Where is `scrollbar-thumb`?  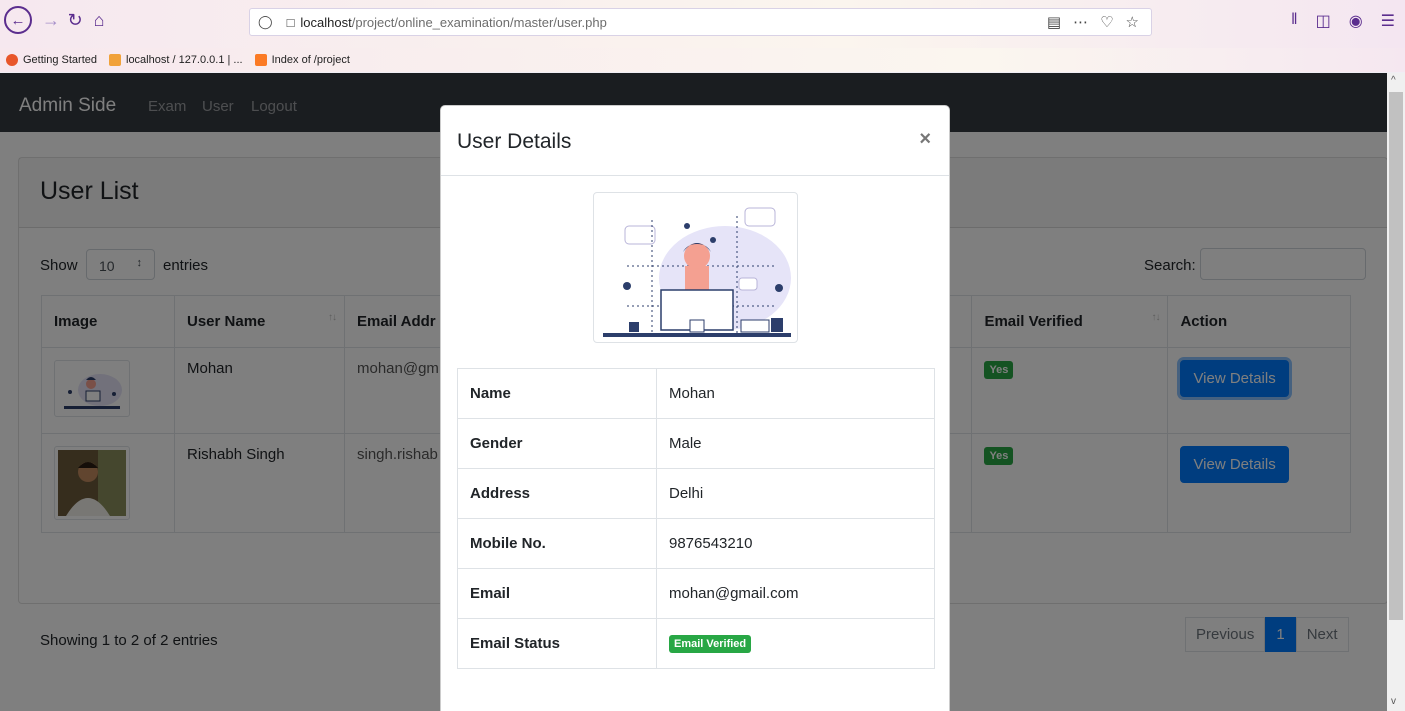 scrollbar-thumb is located at coordinates (1396, 356).